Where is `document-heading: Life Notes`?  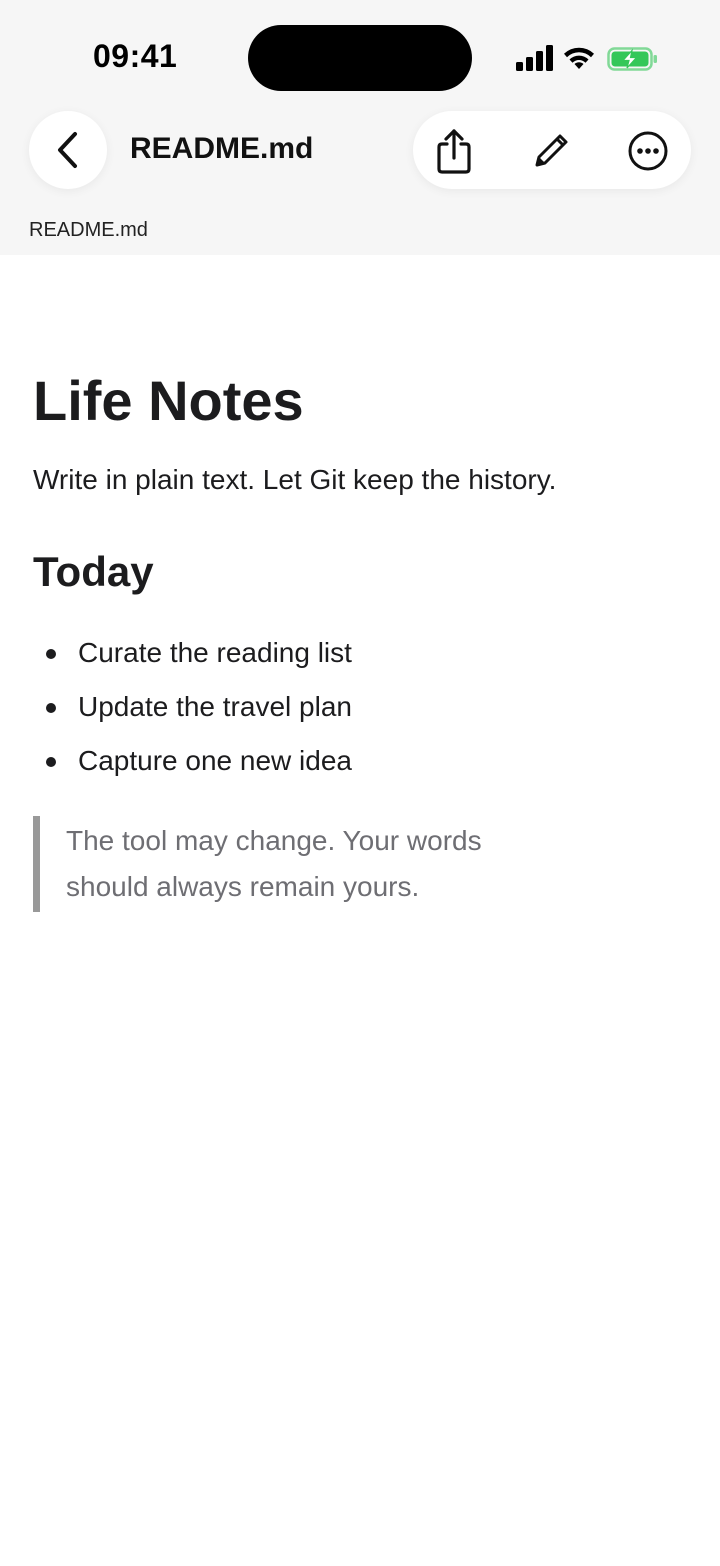 document-heading: Life Notes is located at coordinates (168, 400).